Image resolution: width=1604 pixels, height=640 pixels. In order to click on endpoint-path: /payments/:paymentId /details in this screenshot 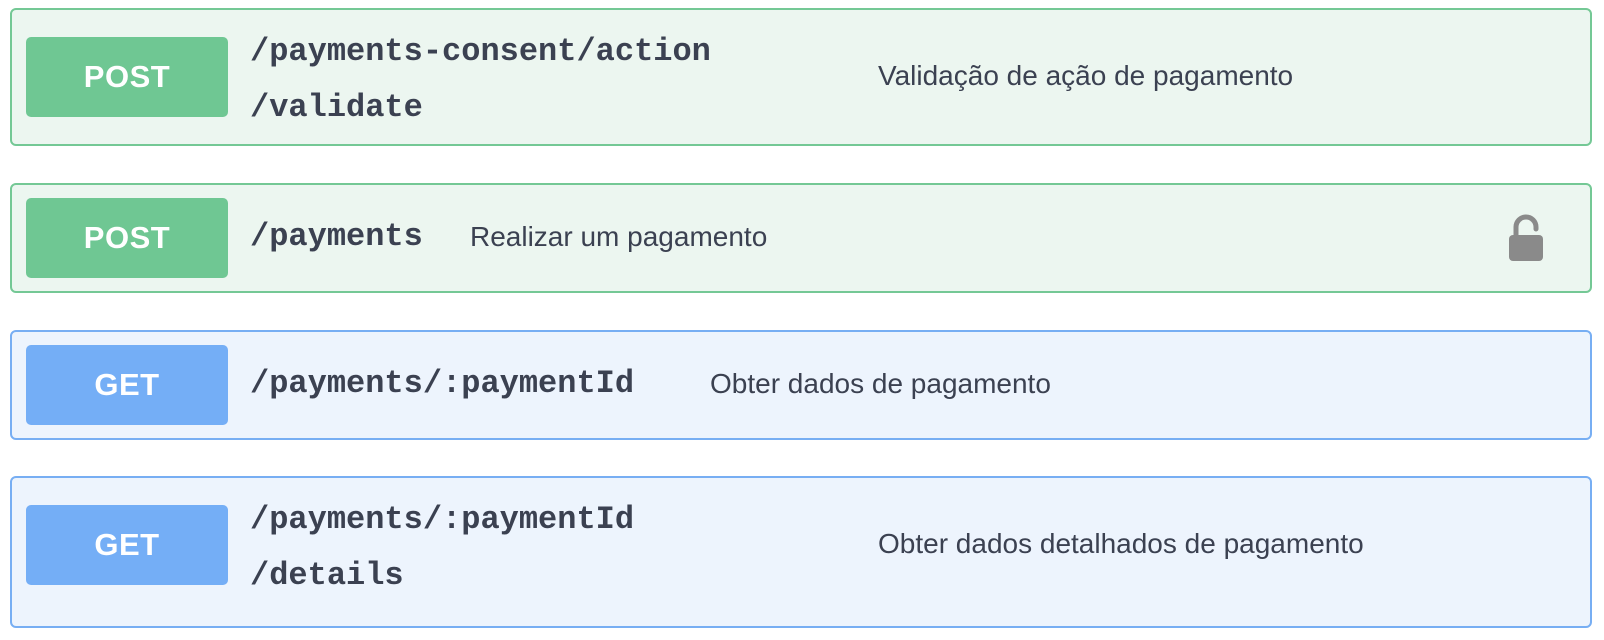, I will do `click(442, 548)`.